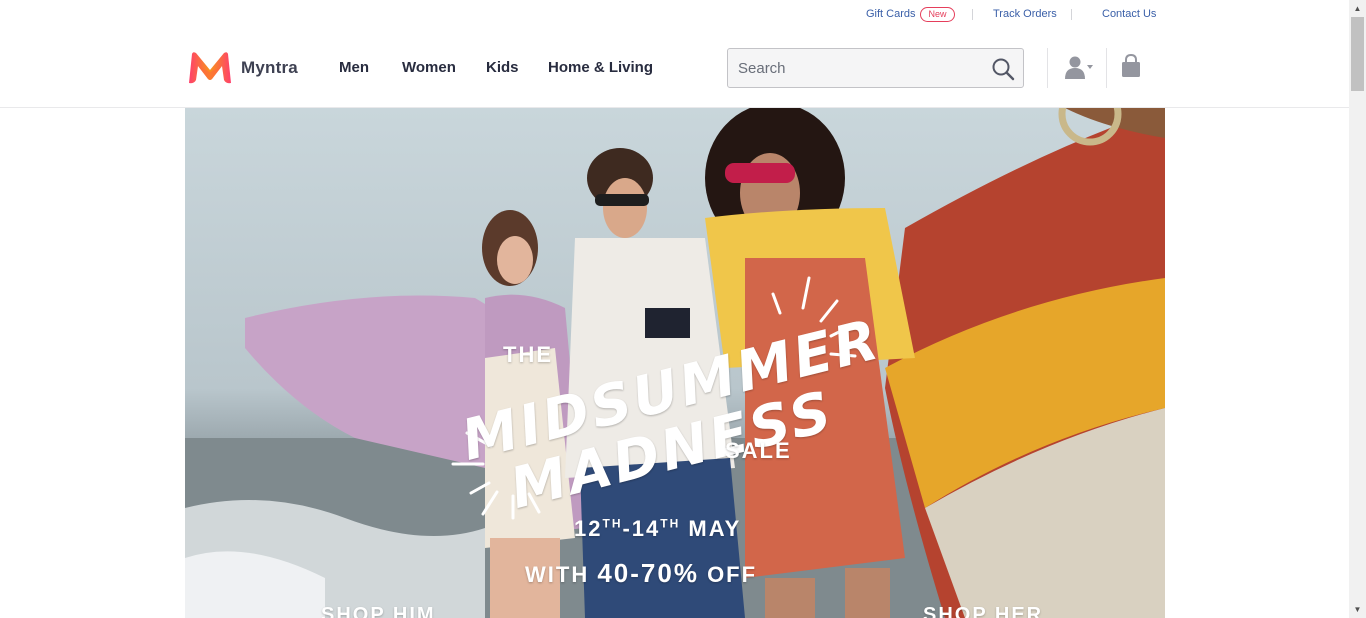  What do you see at coordinates (648, 573) in the screenshot?
I see `offer-value: 40-70%` at bounding box center [648, 573].